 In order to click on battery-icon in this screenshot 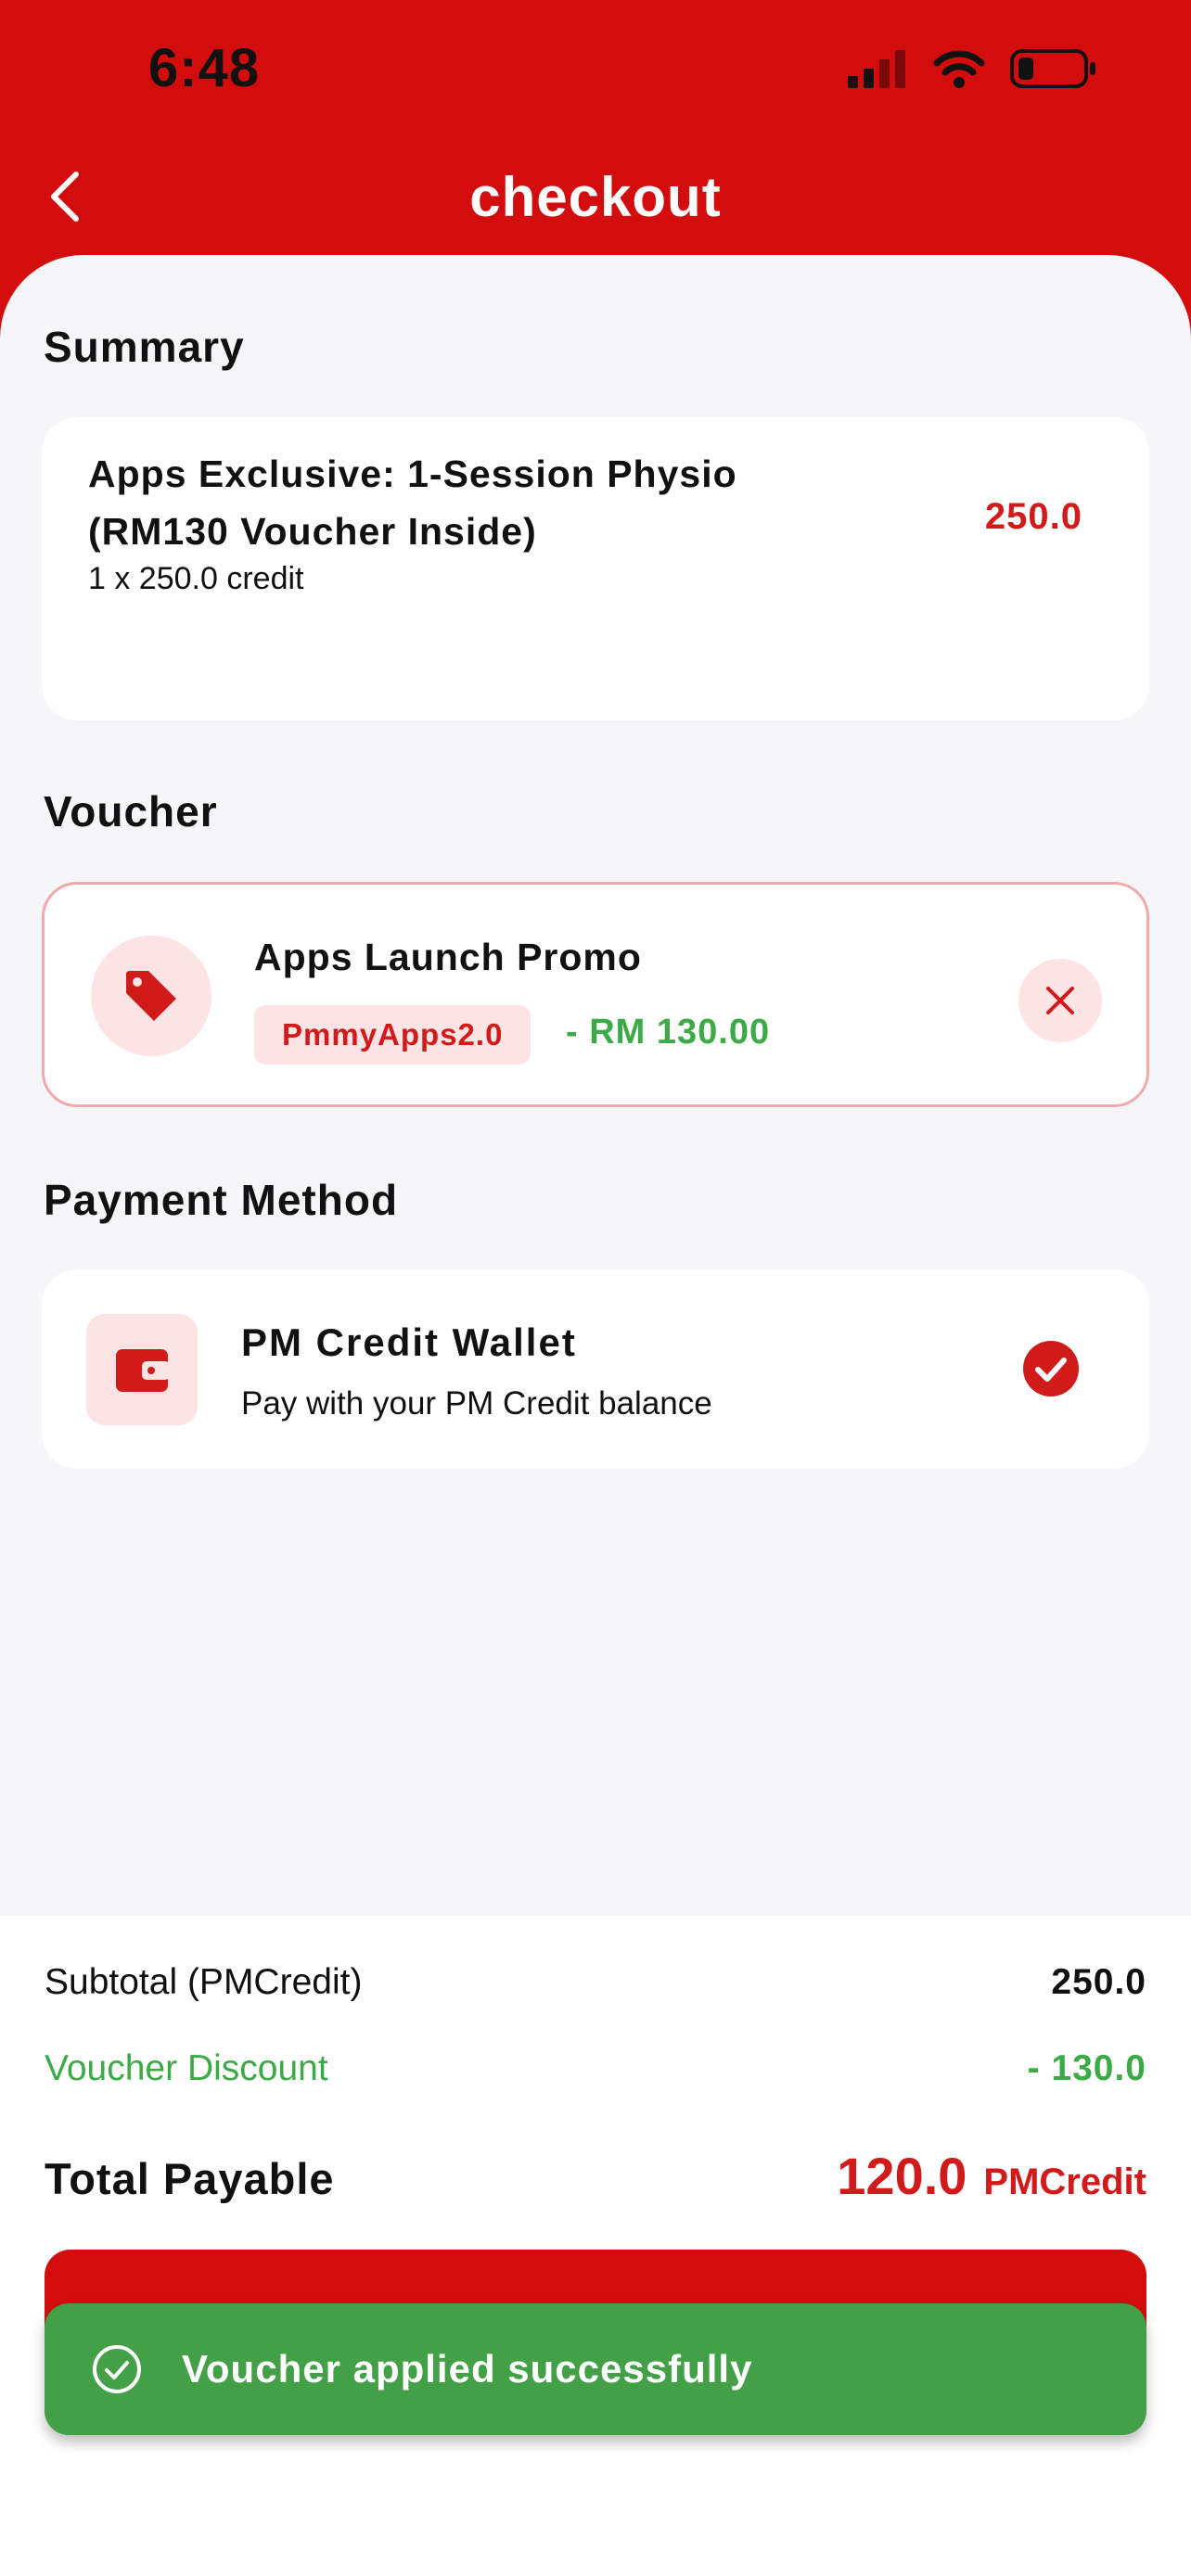, I will do `click(1052, 68)`.